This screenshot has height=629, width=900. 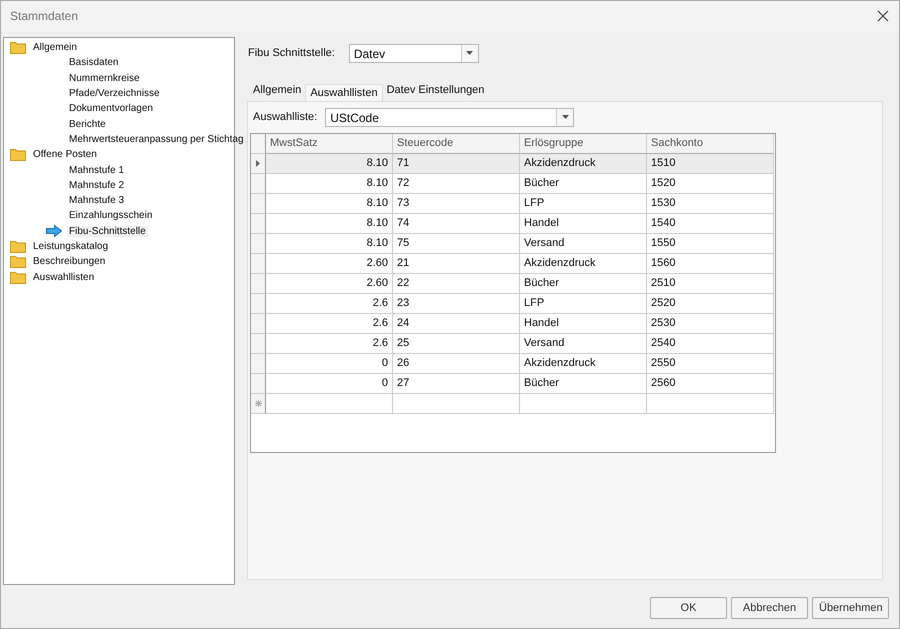 What do you see at coordinates (583, 144) in the screenshot?
I see `column-header: Erlösgruppe` at bounding box center [583, 144].